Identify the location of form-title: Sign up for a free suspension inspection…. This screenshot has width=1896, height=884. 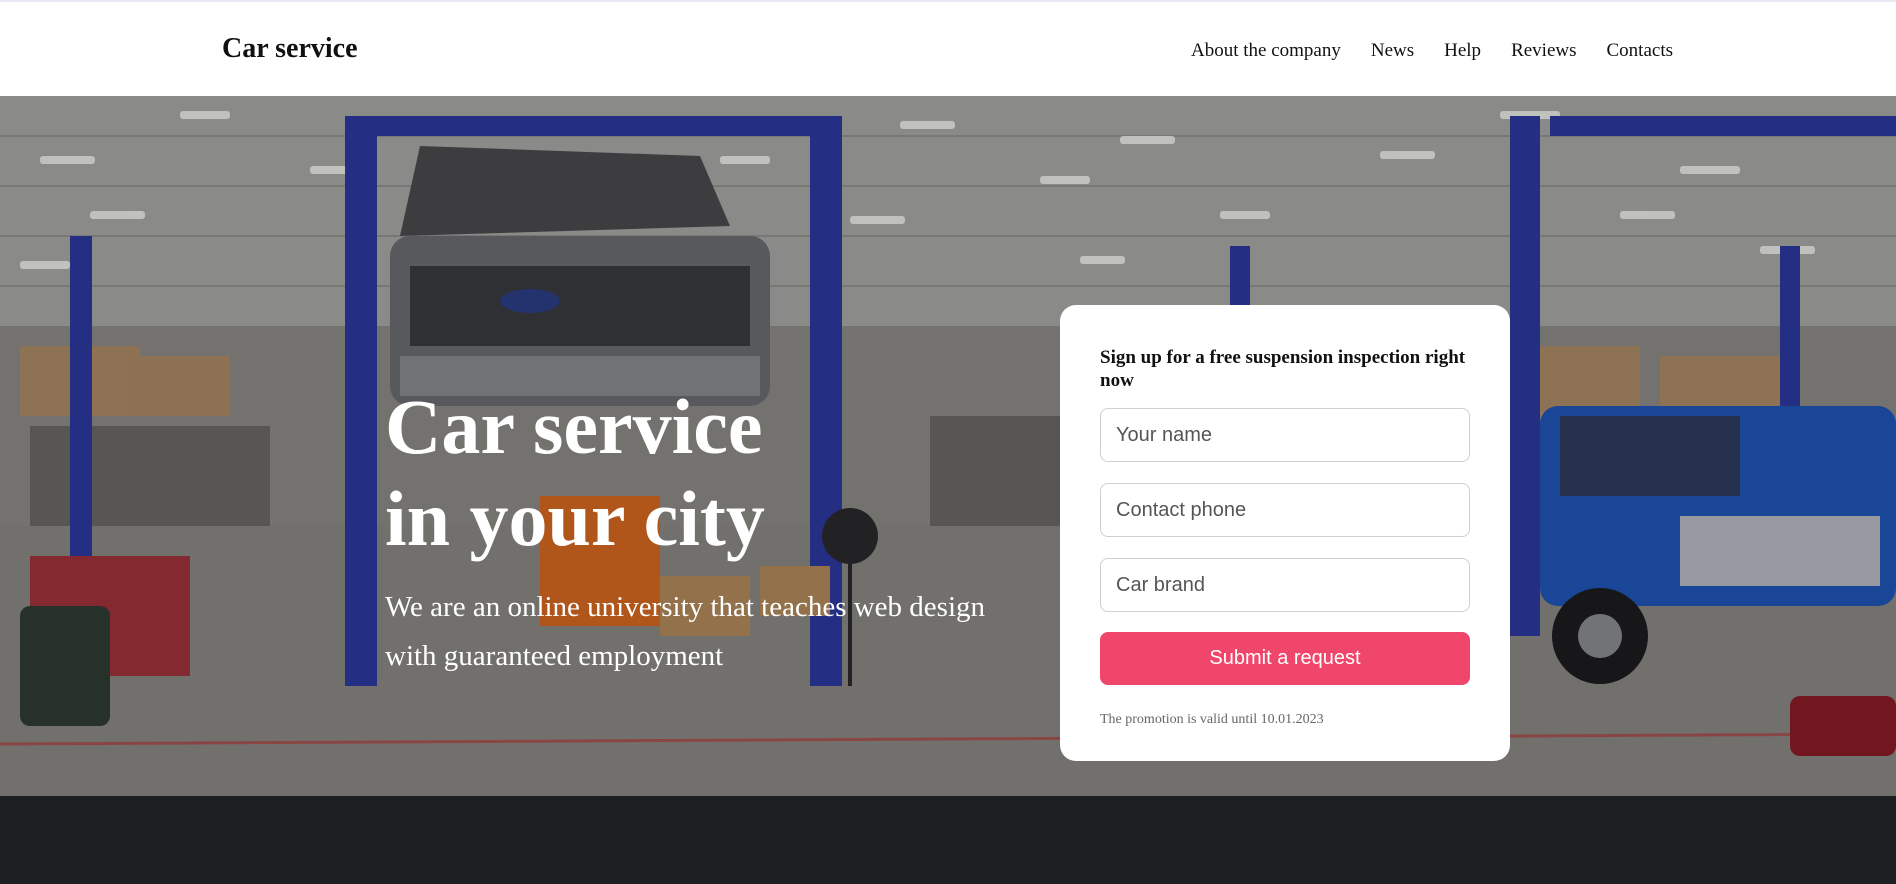
(1283, 369).